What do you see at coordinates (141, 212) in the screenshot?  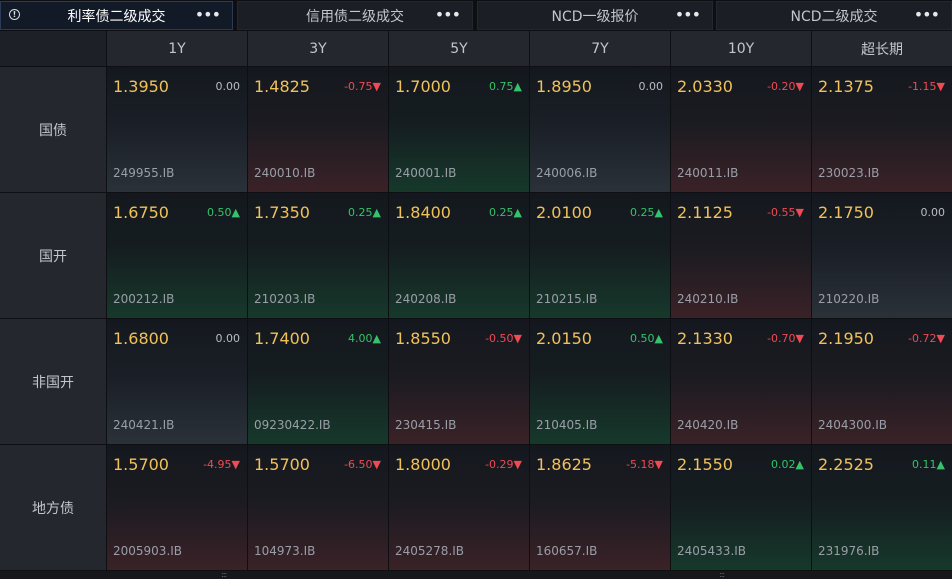 I see `yield-value: 1.6750` at bounding box center [141, 212].